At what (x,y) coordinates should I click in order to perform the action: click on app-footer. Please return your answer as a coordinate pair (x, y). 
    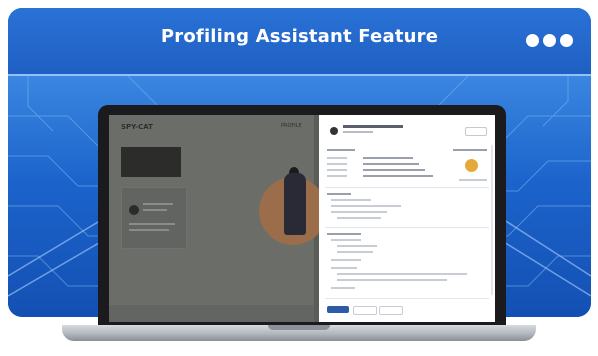
    Looking at the image, I should click on (211, 313).